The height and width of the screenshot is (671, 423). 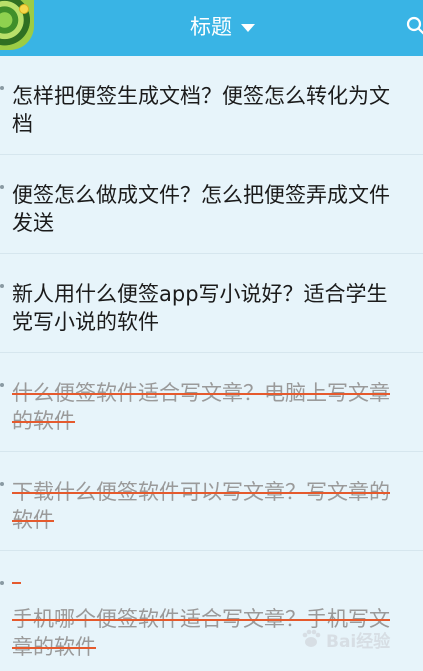 What do you see at coordinates (201, 110) in the screenshot?
I see `note-text: 怎样把便签生成文档？便签怎么转化为文档` at bounding box center [201, 110].